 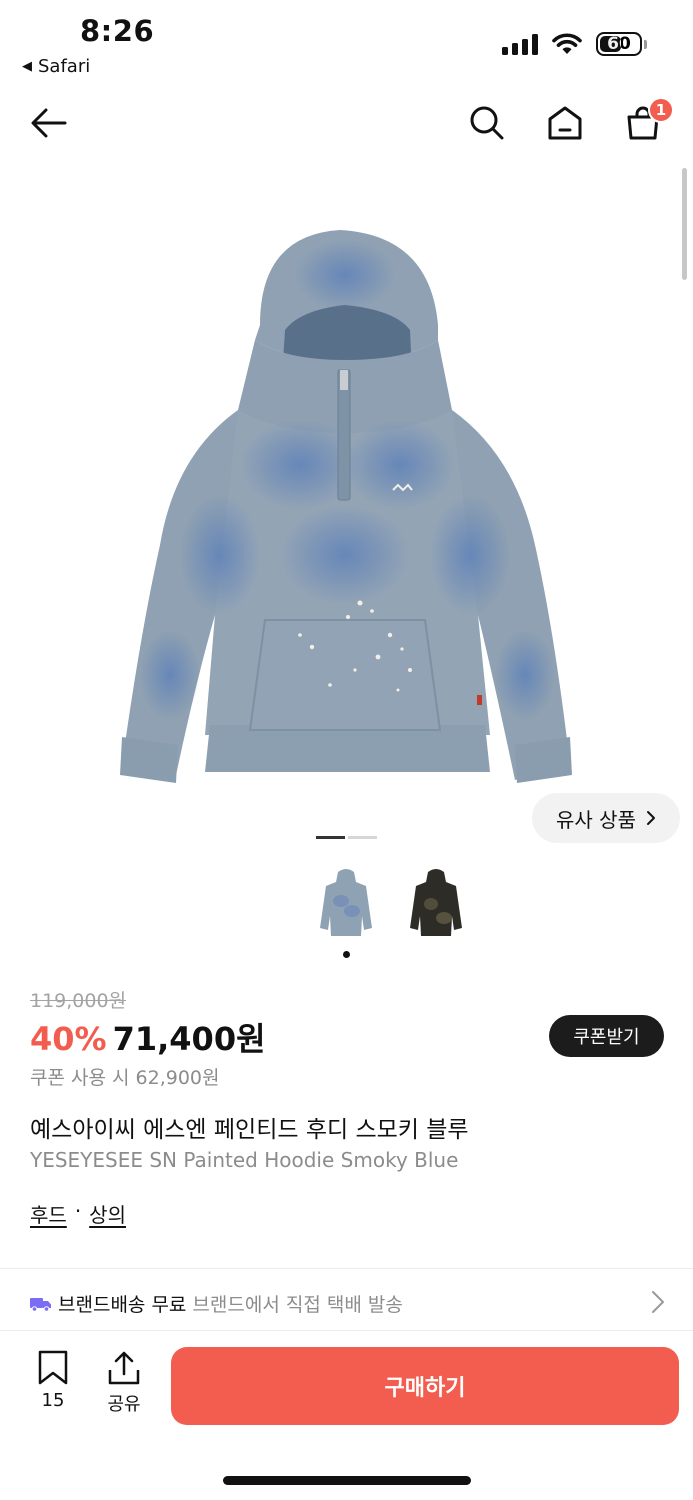 What do you see at coordinates (330, 837) in the screenshot?
I see `page-indicator-active` at bounding box center [330, 837].